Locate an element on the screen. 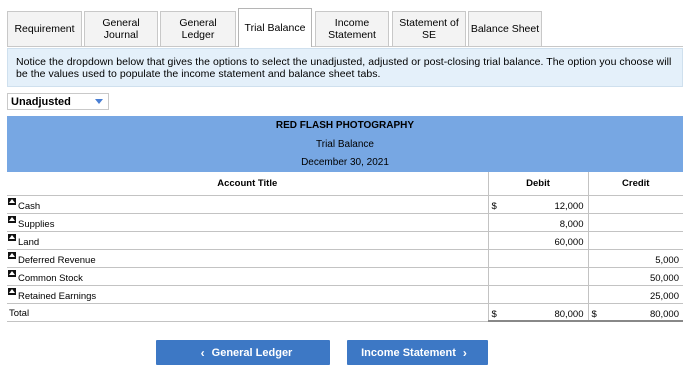 This screenshot has height=382, width=690. next-income-statement-button: Income Statement › is located at coordinates (417, 352).